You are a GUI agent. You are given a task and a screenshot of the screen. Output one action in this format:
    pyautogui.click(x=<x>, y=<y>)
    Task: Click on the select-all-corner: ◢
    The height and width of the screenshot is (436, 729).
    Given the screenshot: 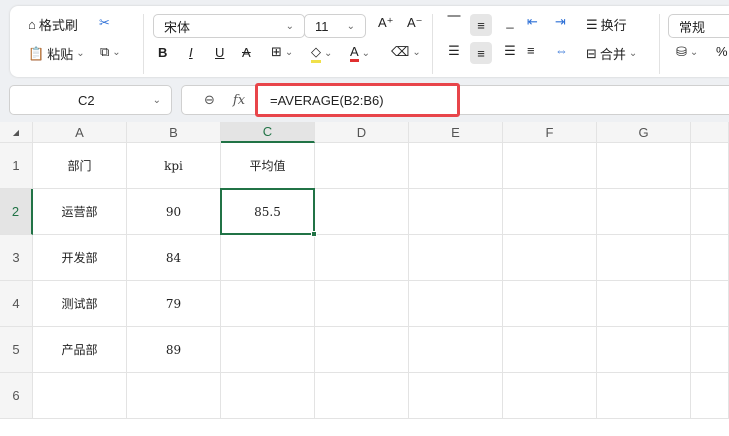 What is the action you would take?
    pyautogui.click(x=16, y=132)
    